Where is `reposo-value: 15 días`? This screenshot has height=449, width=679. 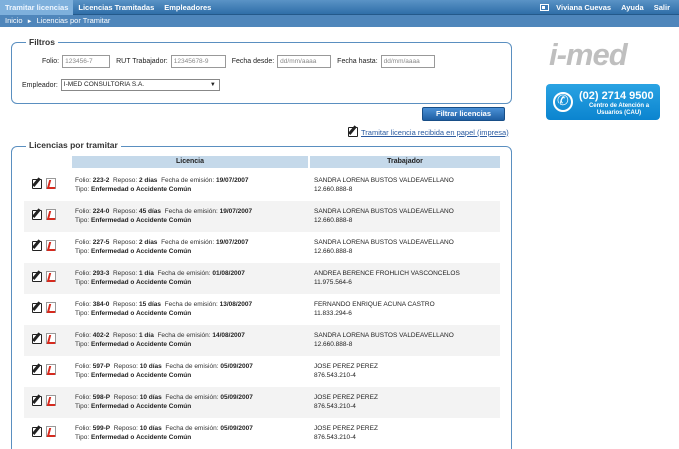
reposo-value: 15 días is located at coordinates (150, 304).